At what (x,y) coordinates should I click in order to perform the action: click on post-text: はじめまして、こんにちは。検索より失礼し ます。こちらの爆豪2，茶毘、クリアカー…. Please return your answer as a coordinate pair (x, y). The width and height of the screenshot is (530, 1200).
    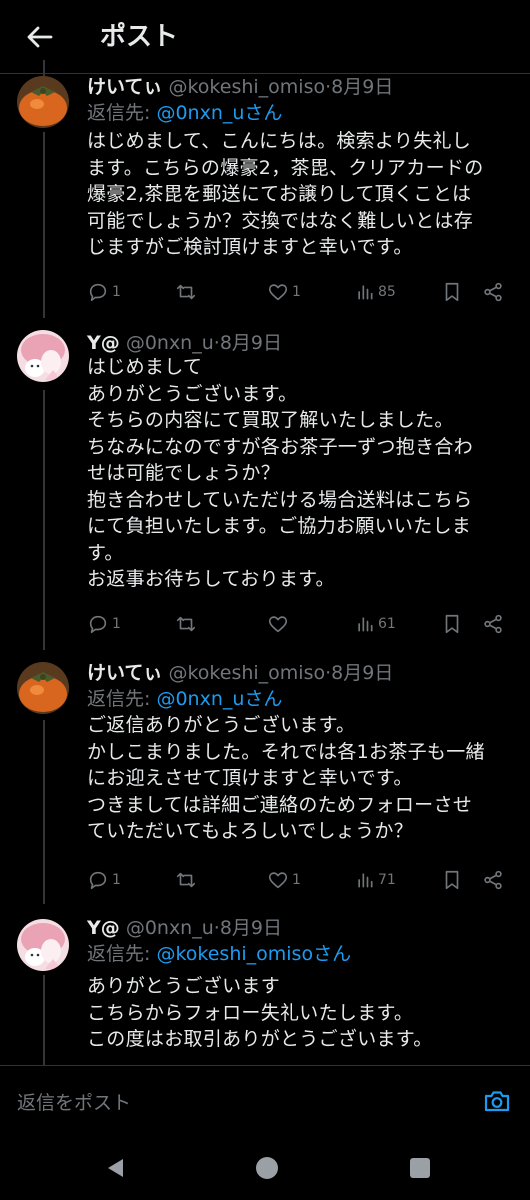
    Looking at the image, I should click on (285, 194).